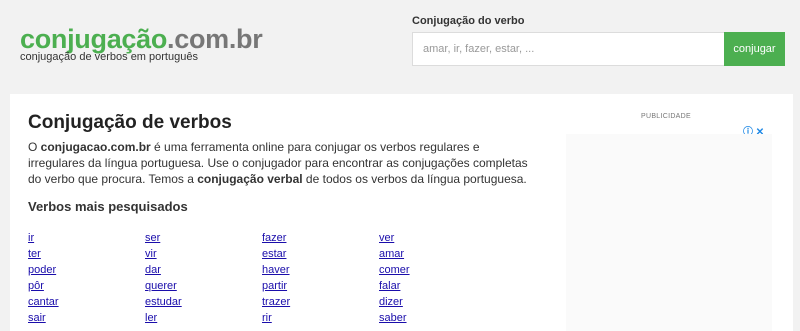 The width and height of the screenshot is (800, 331). Describe the element at coordinates (86, 254) in the screenshot. I see `verb-link: ter` at that location.